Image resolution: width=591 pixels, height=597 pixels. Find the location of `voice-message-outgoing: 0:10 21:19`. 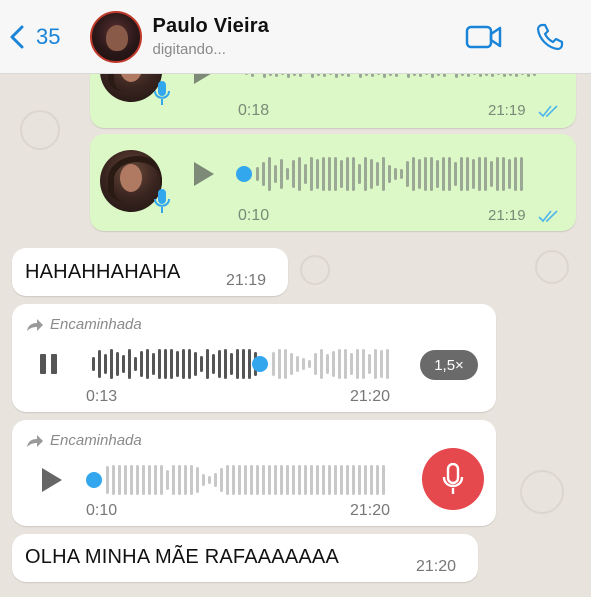

voice-message-outgoing: 0:10 21:19 is located at coordinates (333, 182).